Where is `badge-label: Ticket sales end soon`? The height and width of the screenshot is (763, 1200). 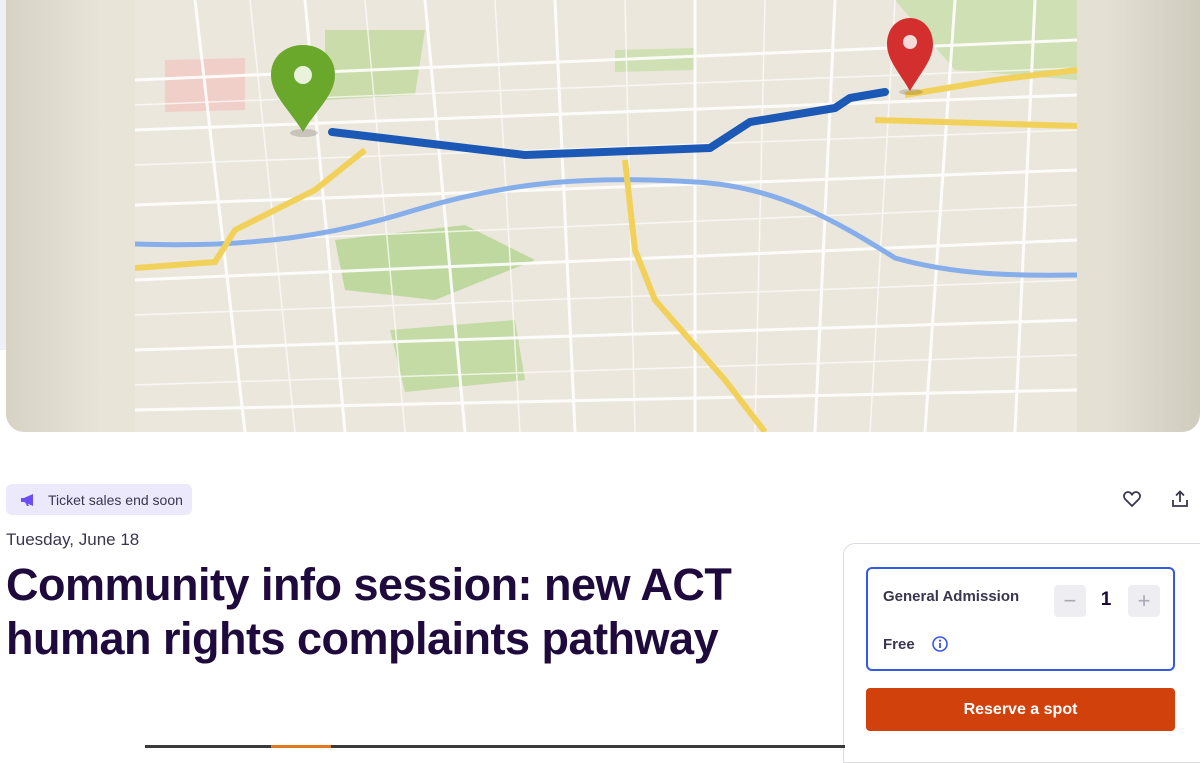 badge-label: Ticket sales end soon is located at coordinates (115, 499).